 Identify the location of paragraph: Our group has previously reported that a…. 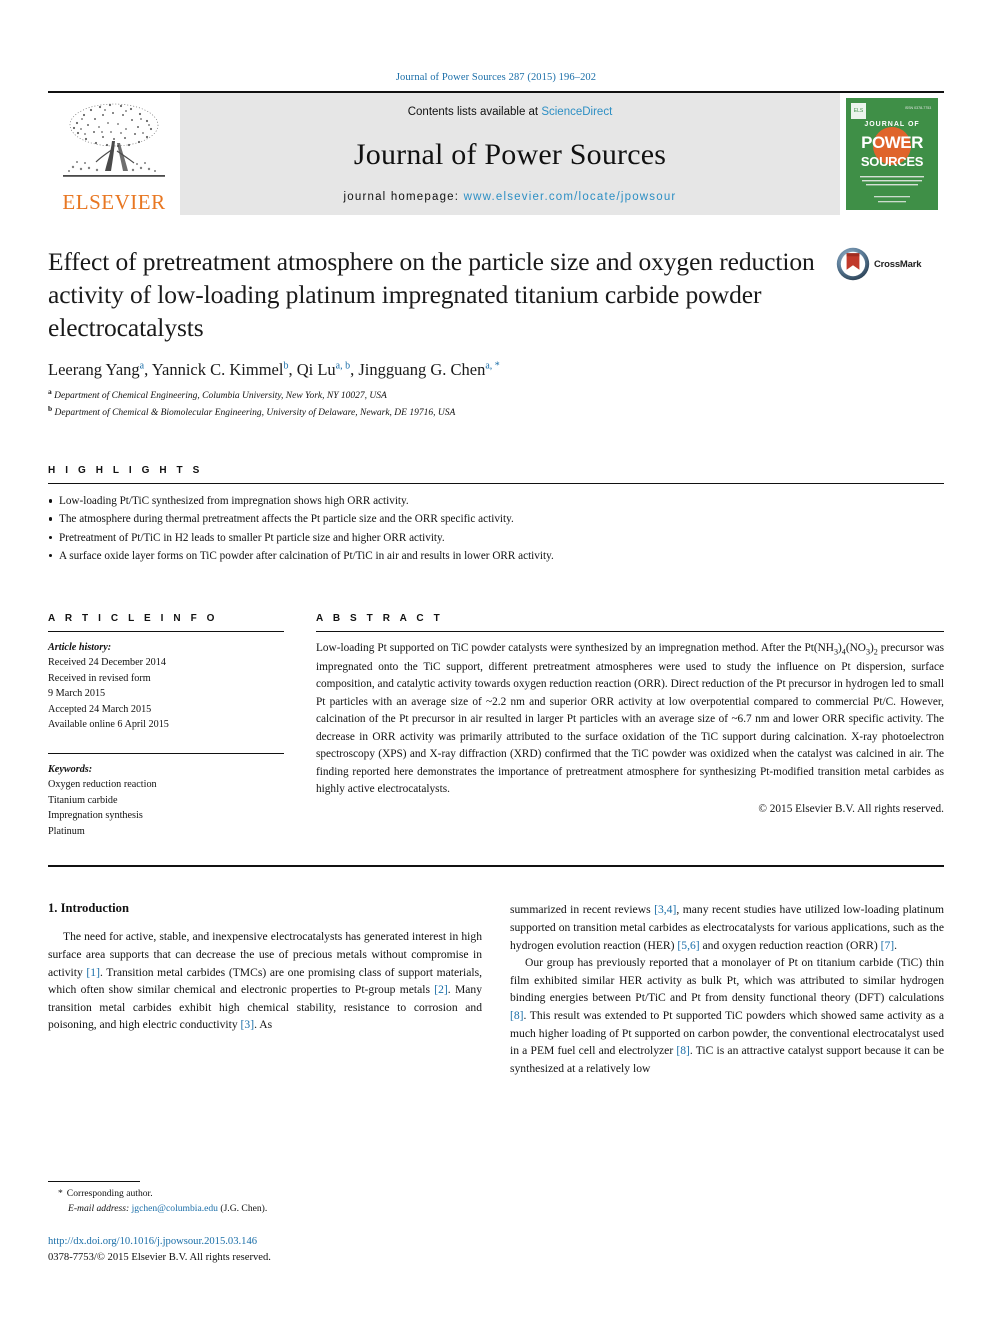
(727, 1015).